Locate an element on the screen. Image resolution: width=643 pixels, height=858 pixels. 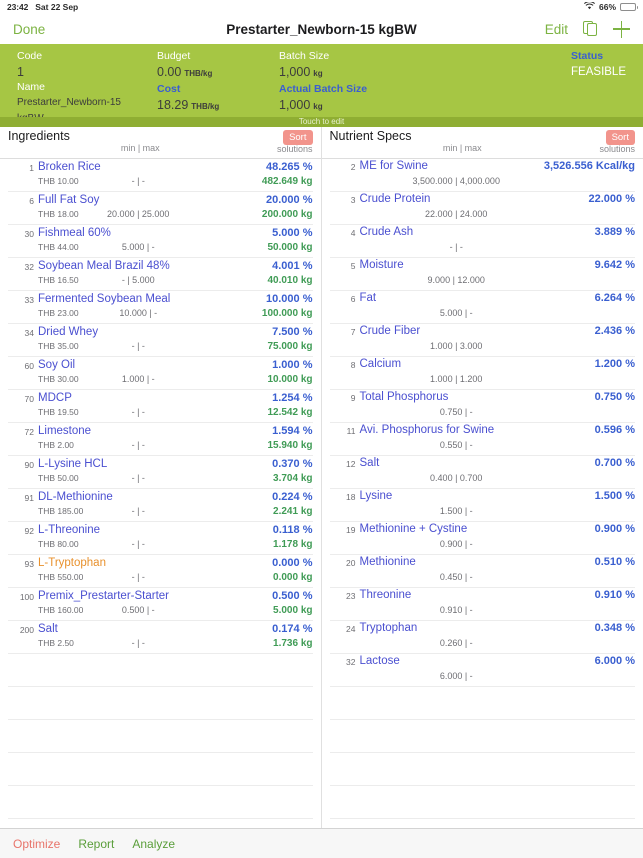
ingredient-percent: 5.000 % is located at coordinates (292, 233).